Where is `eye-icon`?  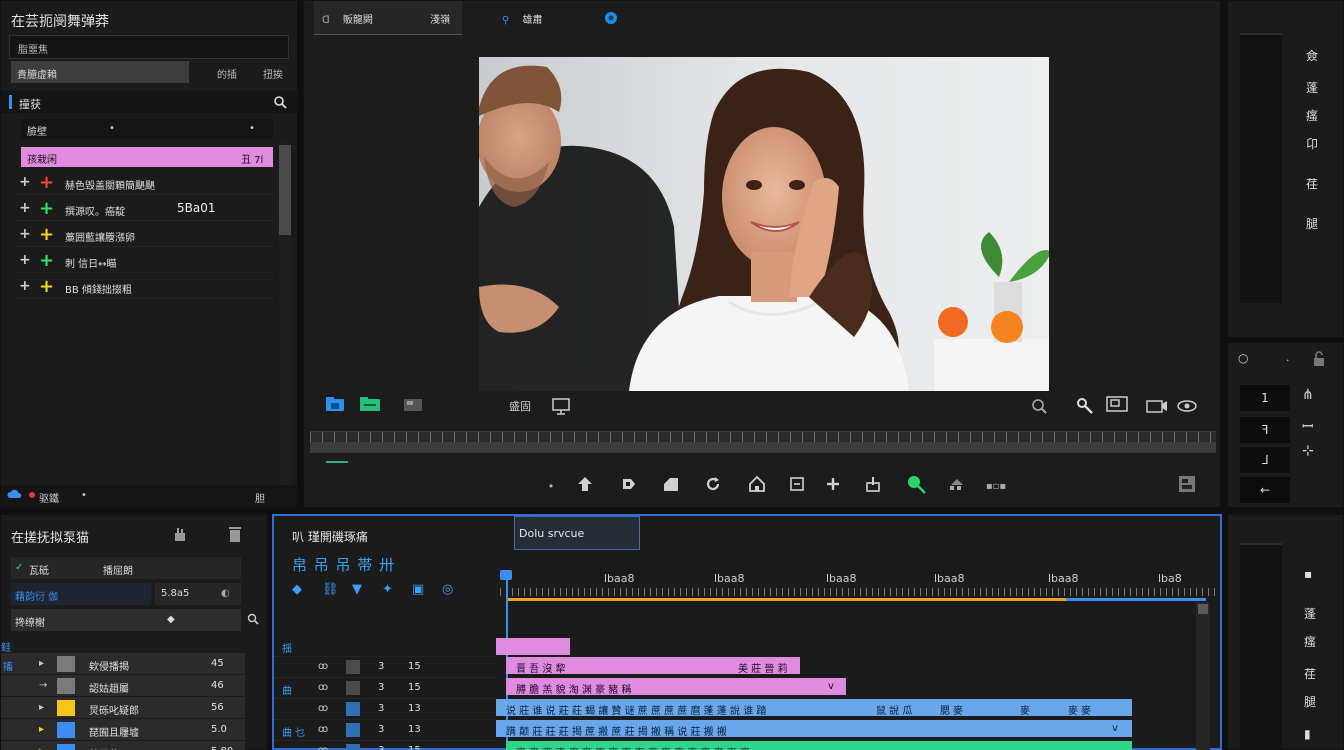
eye-icon is located at coordinates (1187, 406).